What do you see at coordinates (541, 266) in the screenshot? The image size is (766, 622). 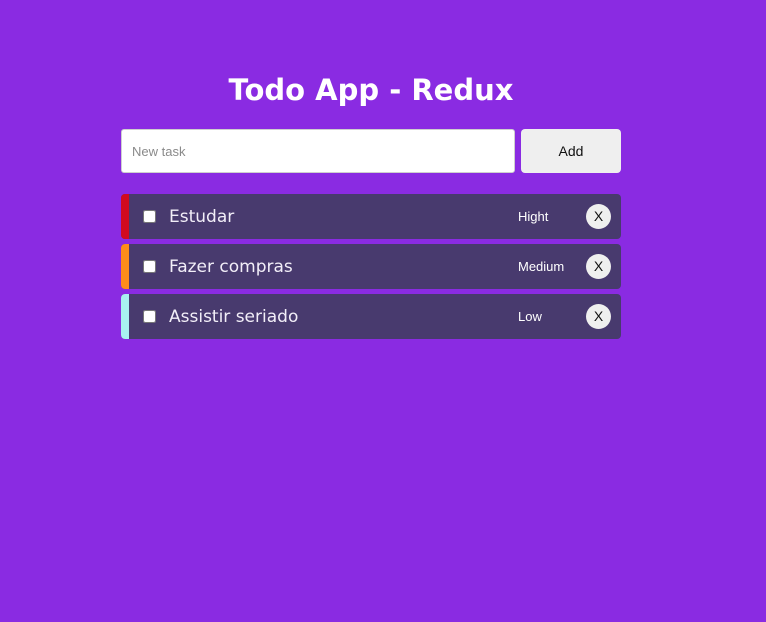 I see `priority-label: Medium` at bounding box center [541, 266].